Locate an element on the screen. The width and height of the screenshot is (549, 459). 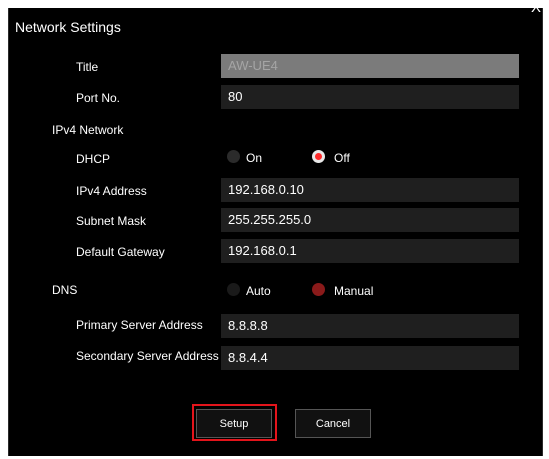
port-label: Port No. is located at coordinates (98, 98).